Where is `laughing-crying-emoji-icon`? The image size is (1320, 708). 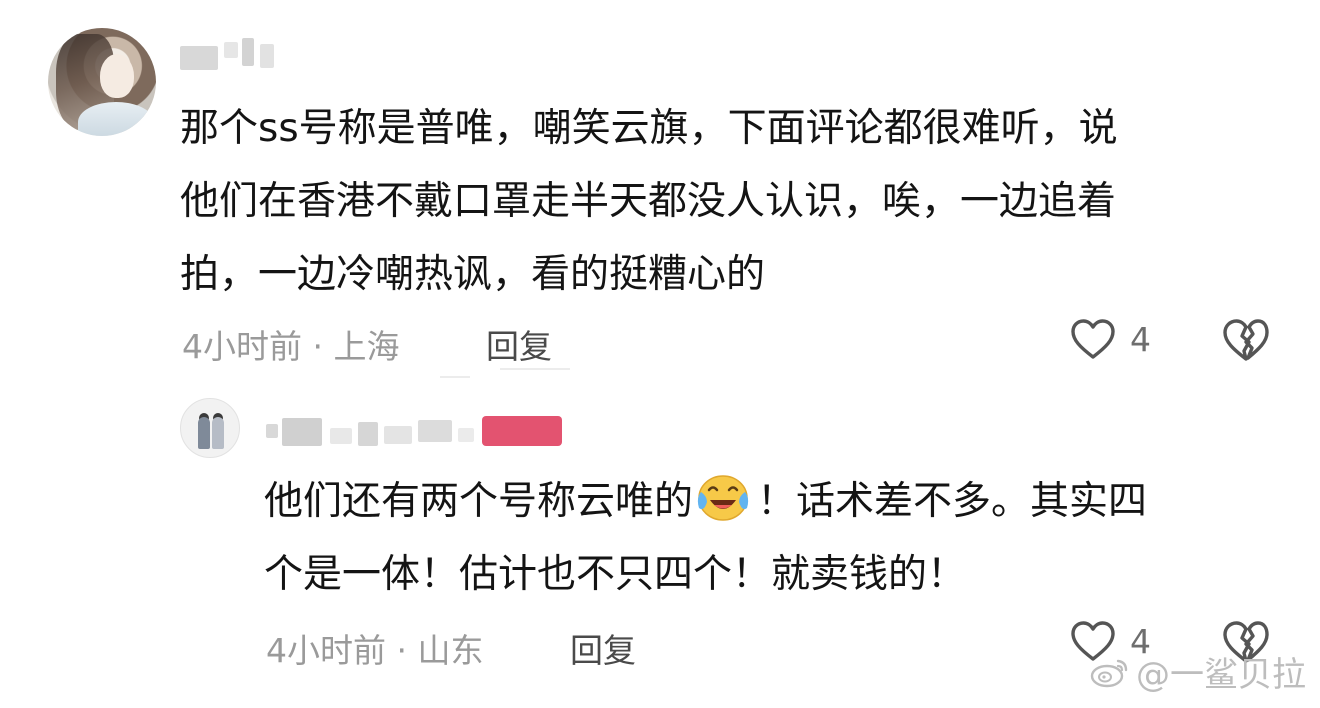
laughing-crying-emoji-icon is located at coordinates (723, 498).